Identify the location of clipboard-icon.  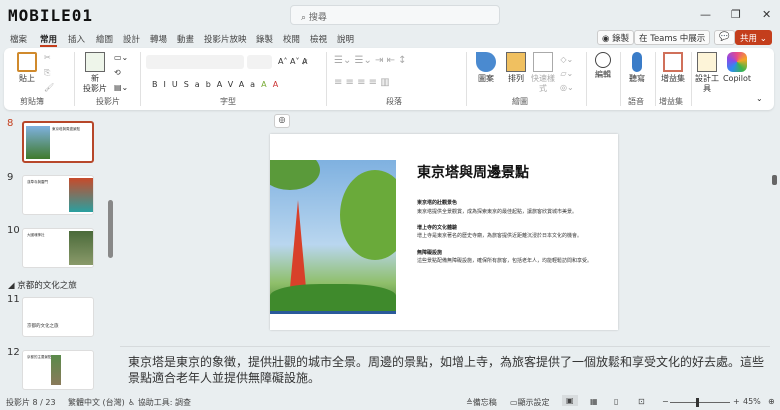
(27, 62).